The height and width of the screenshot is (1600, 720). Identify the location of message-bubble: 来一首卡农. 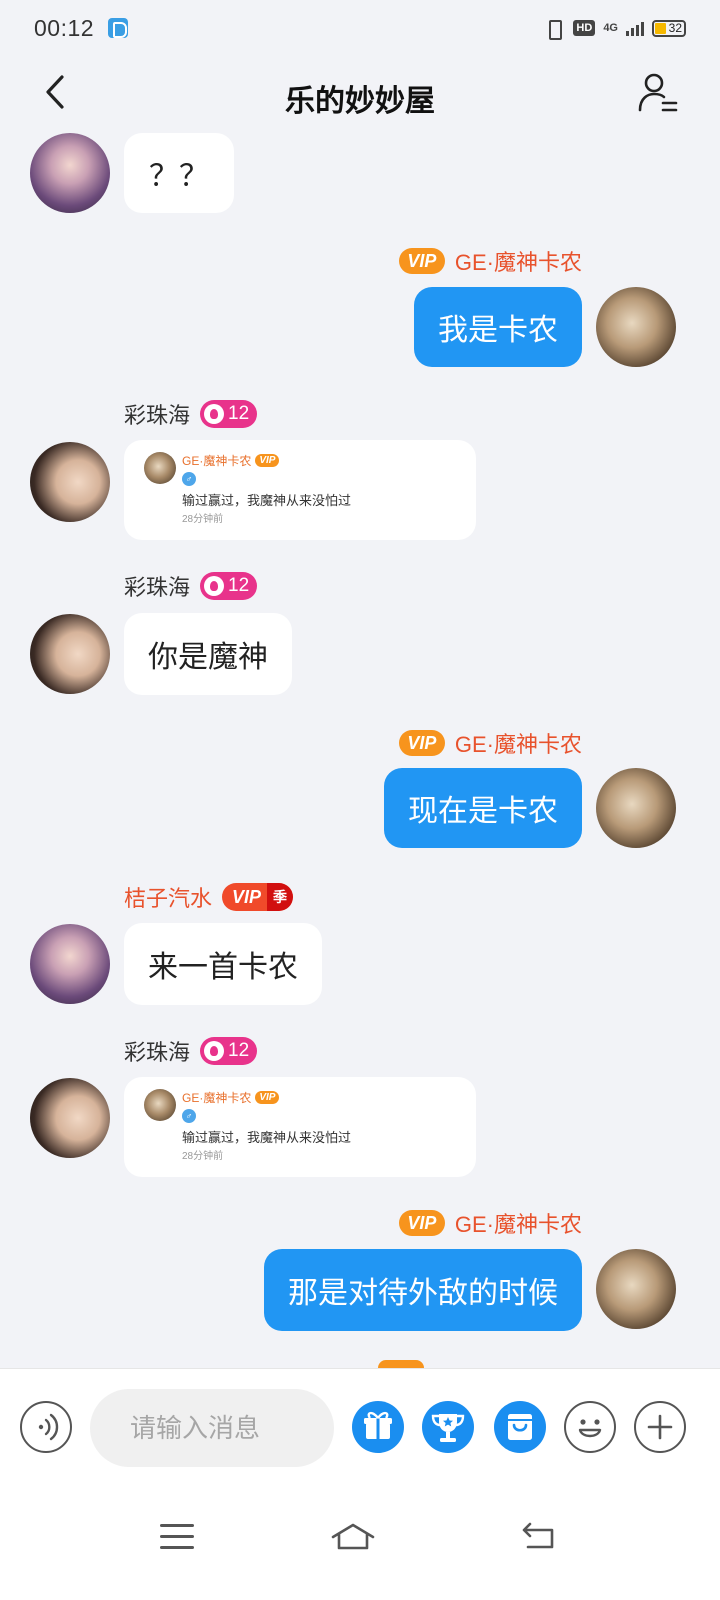
(223, 964).